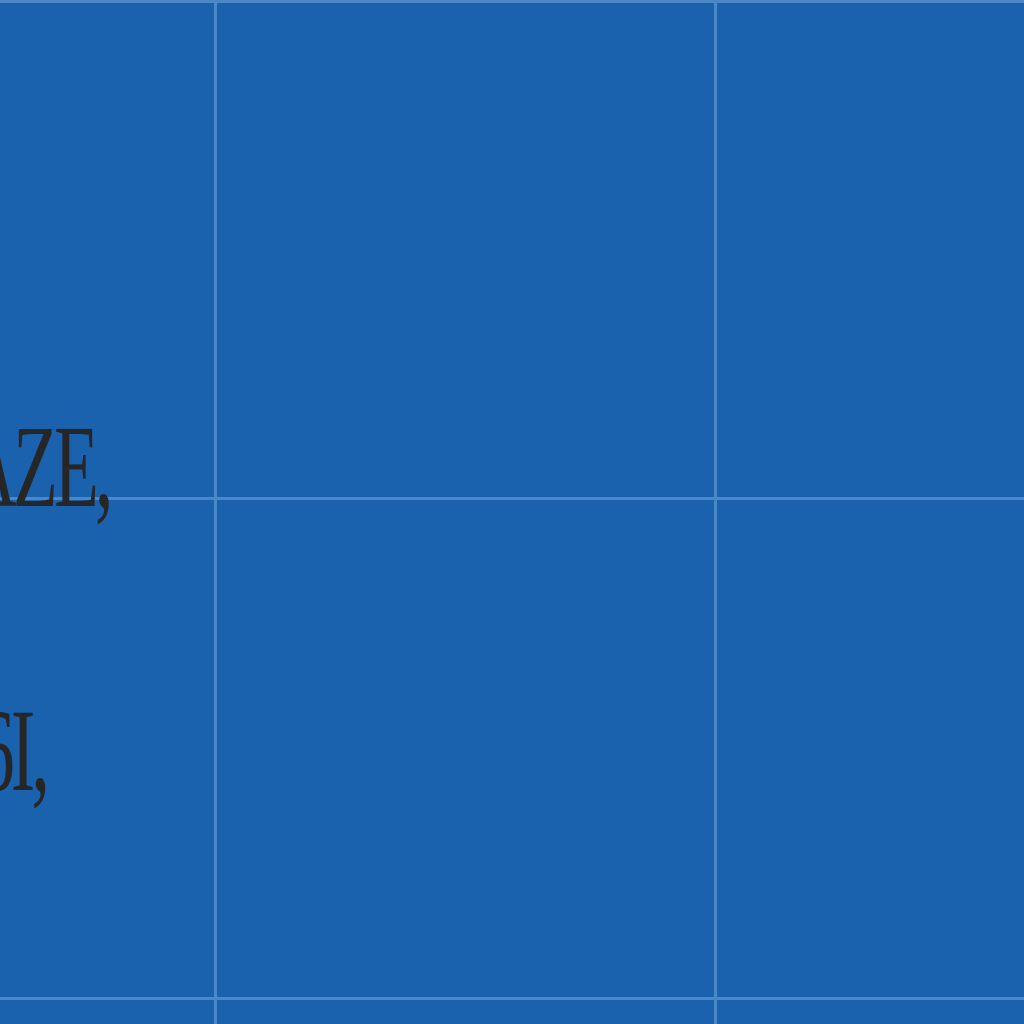 The image size is (1024, 1024). I want to click on grid-line-top, so click(512, 1).